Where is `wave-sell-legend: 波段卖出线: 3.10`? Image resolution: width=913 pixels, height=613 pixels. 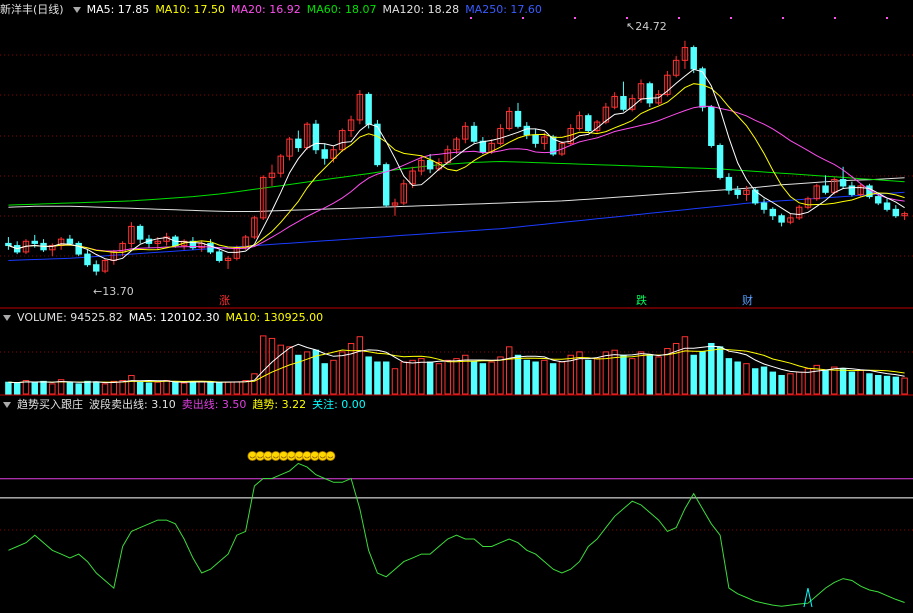 wave-sell-legend: 波段卖出线: 3.10 is located at coordinates (132, 404).